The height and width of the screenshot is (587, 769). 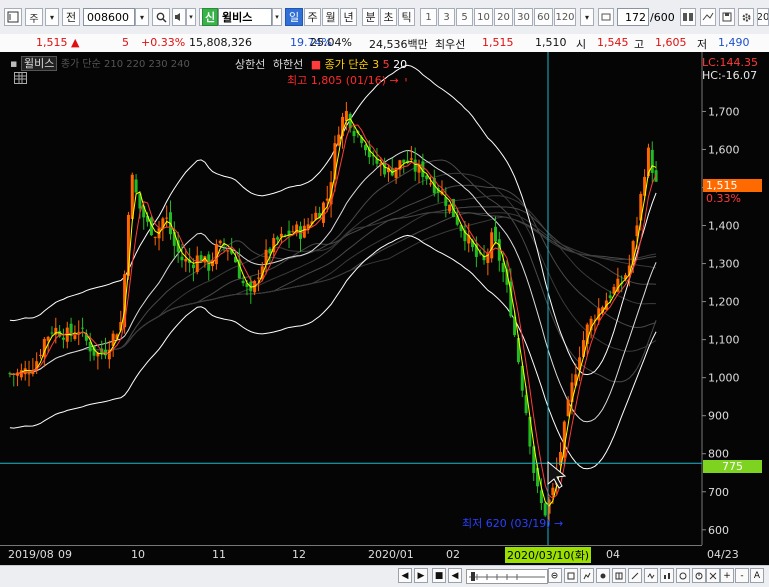 I want to click on interval-dropdown-icon: ▾, so click(x=587, y=17).